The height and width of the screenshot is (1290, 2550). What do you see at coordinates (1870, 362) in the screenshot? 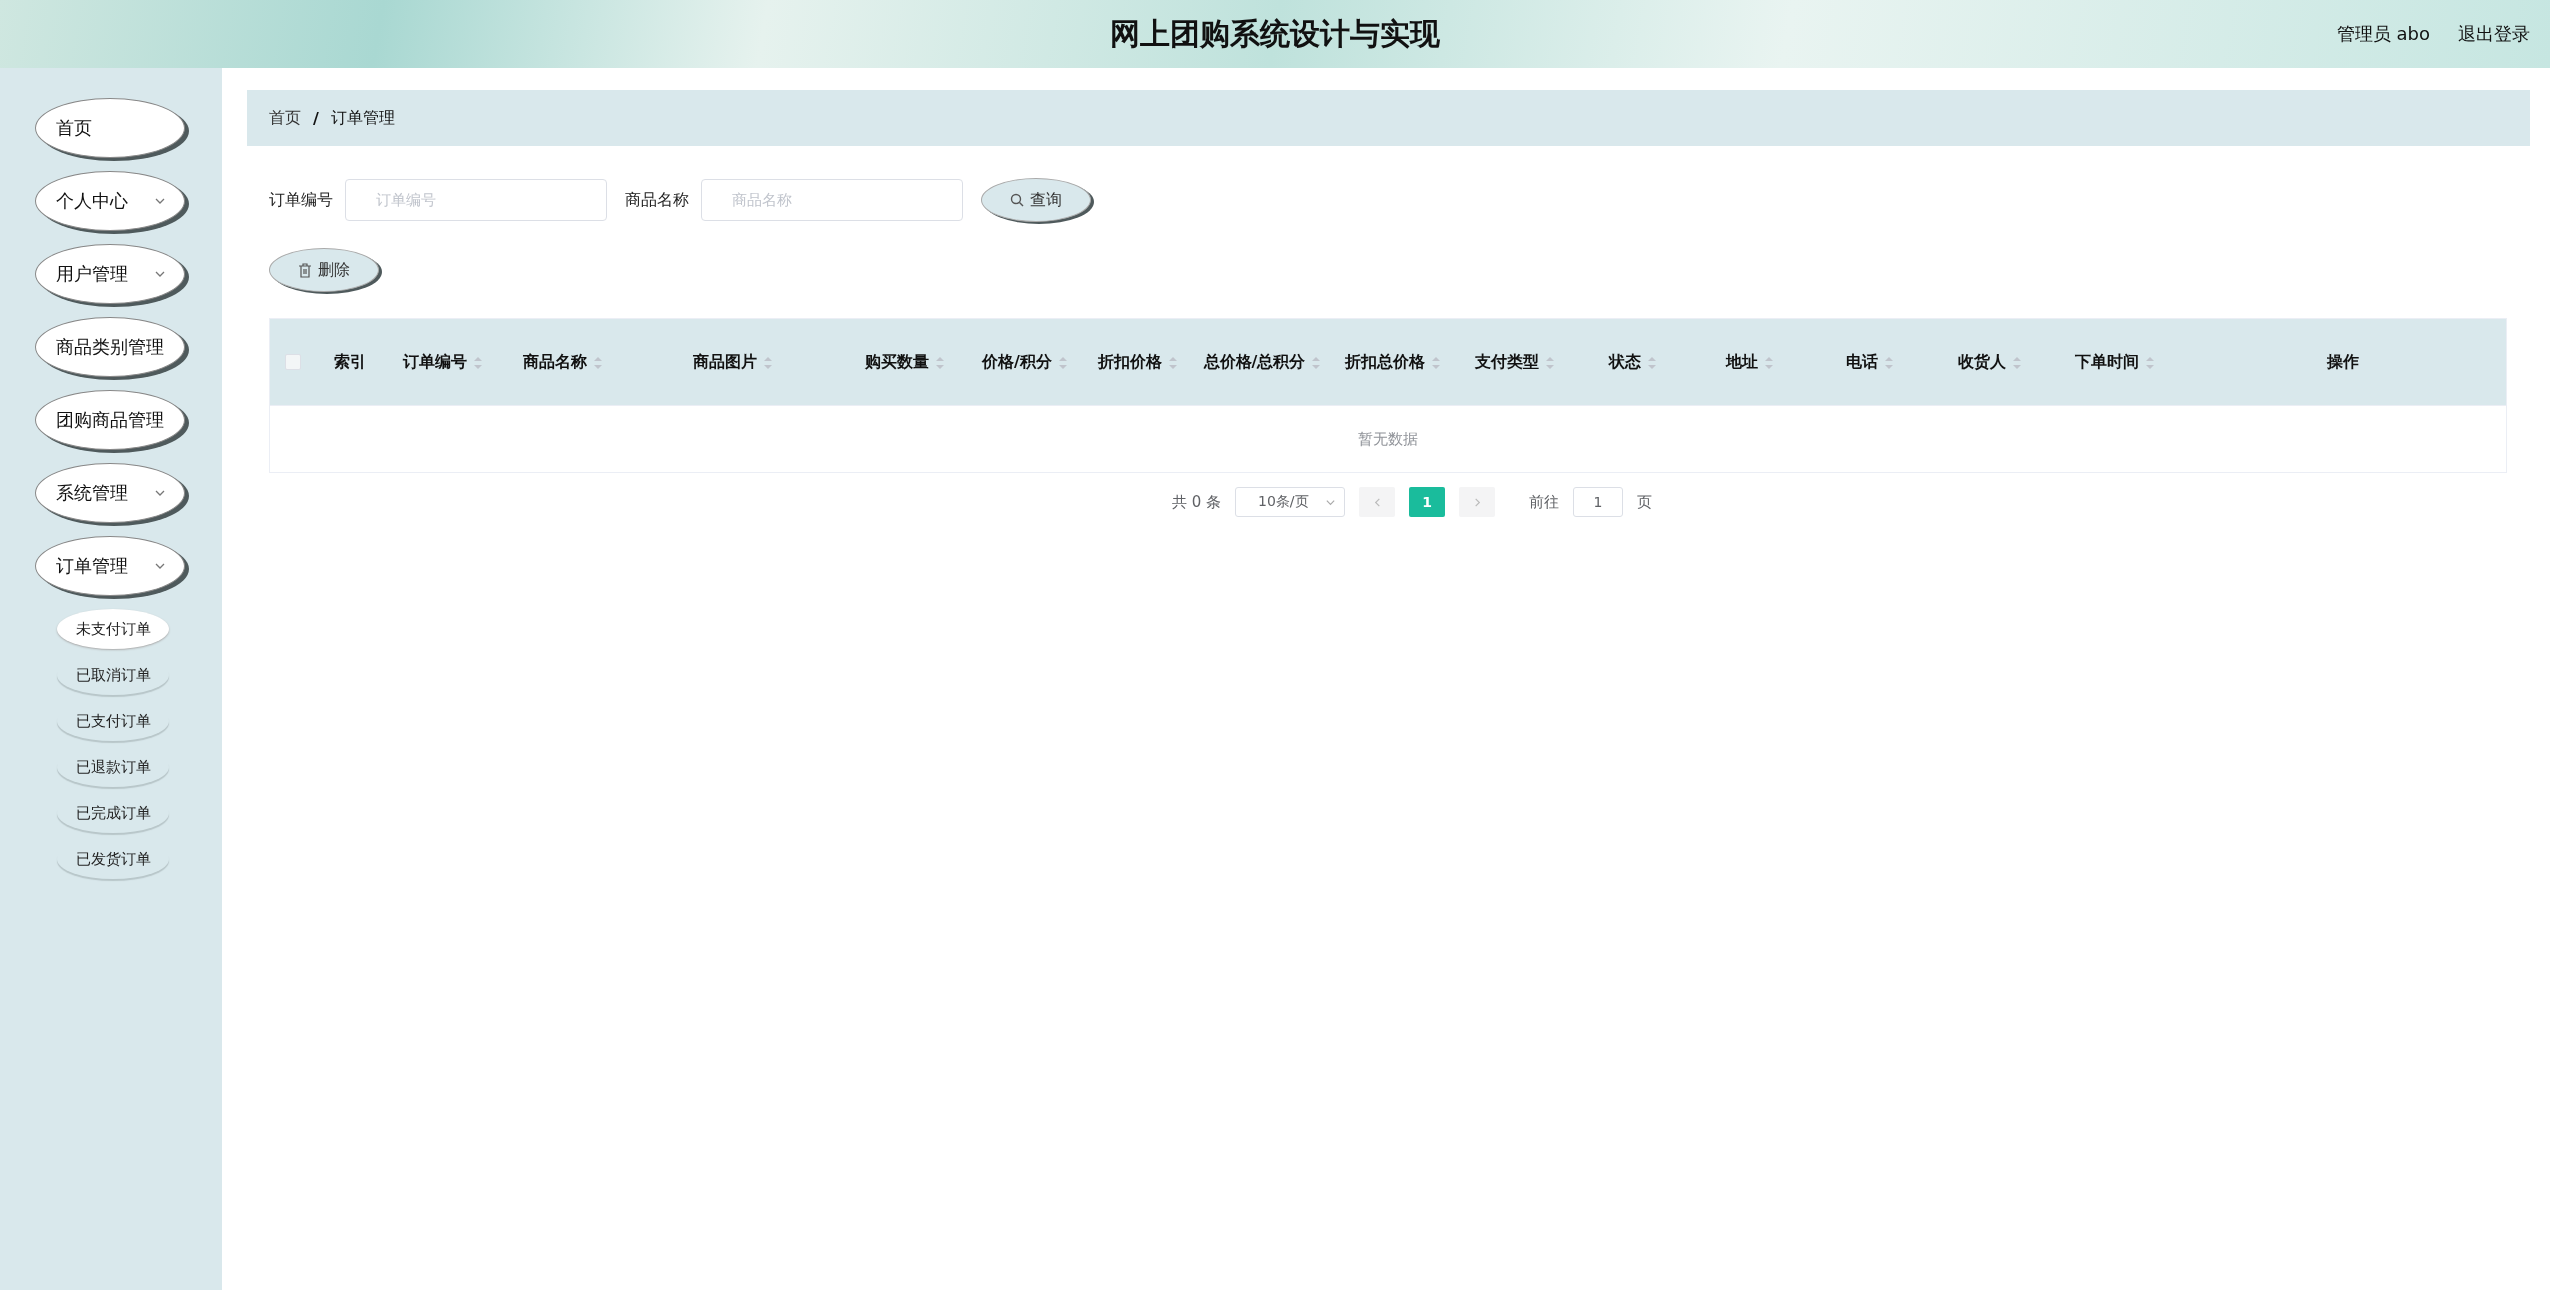
I see `column-header: 电话` at bounding box center [1870, 362].